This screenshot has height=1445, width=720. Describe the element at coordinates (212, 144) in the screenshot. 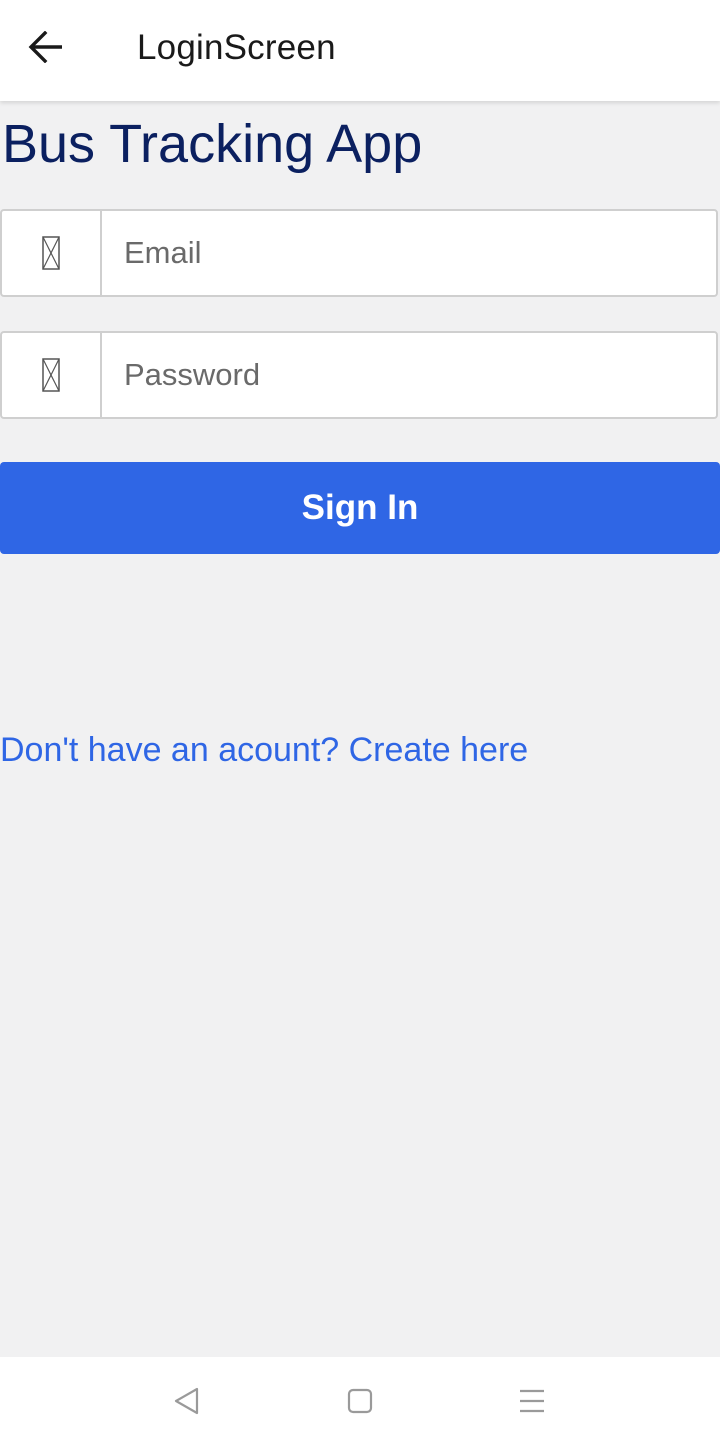

I see `app-heading: Bus Tracking App` at that location.